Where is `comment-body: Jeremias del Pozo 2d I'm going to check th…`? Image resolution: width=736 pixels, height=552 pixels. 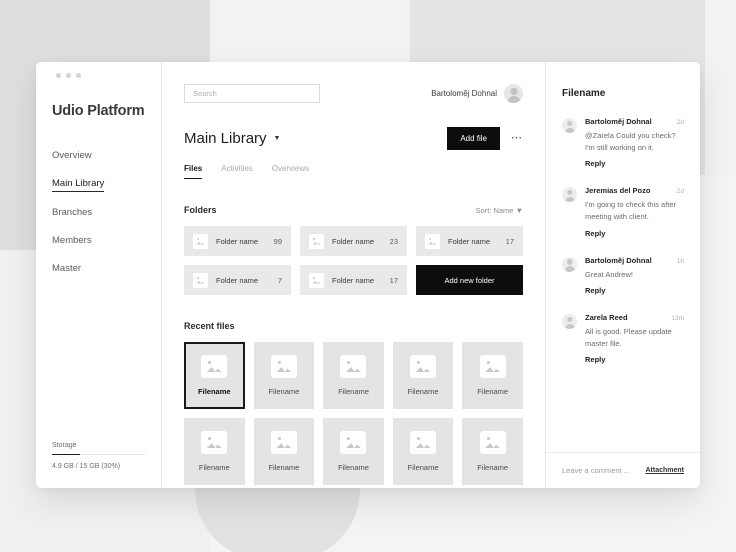 comment-body: Jeremias del Pozo 2d I'm going to check th… is located at coordinates (634, 213).